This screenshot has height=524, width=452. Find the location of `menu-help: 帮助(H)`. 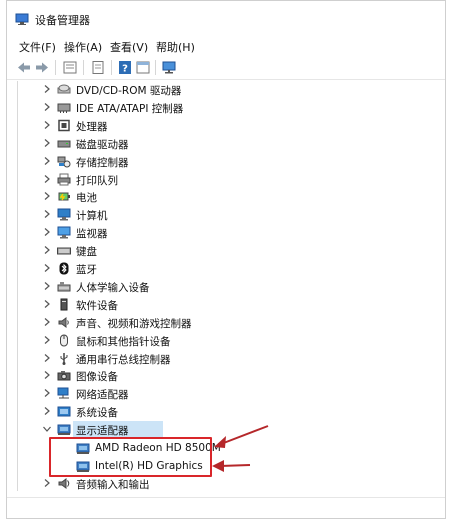

menu-help: 帮助(H) is located at coordinates (175, 47).